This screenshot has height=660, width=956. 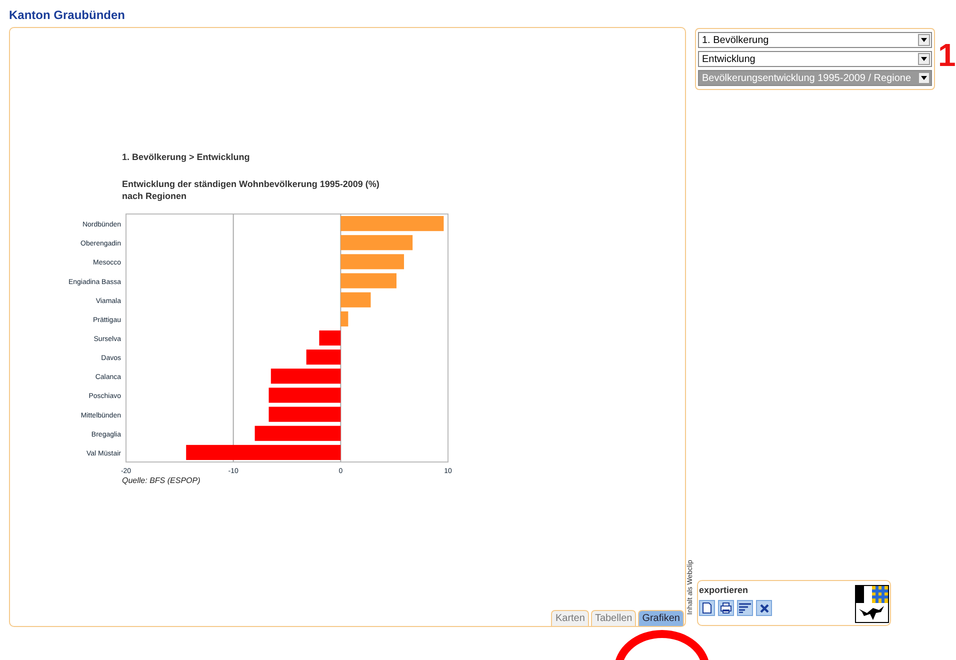 I want to click on view-tab: Tabellen, so click(x=613, y=618).